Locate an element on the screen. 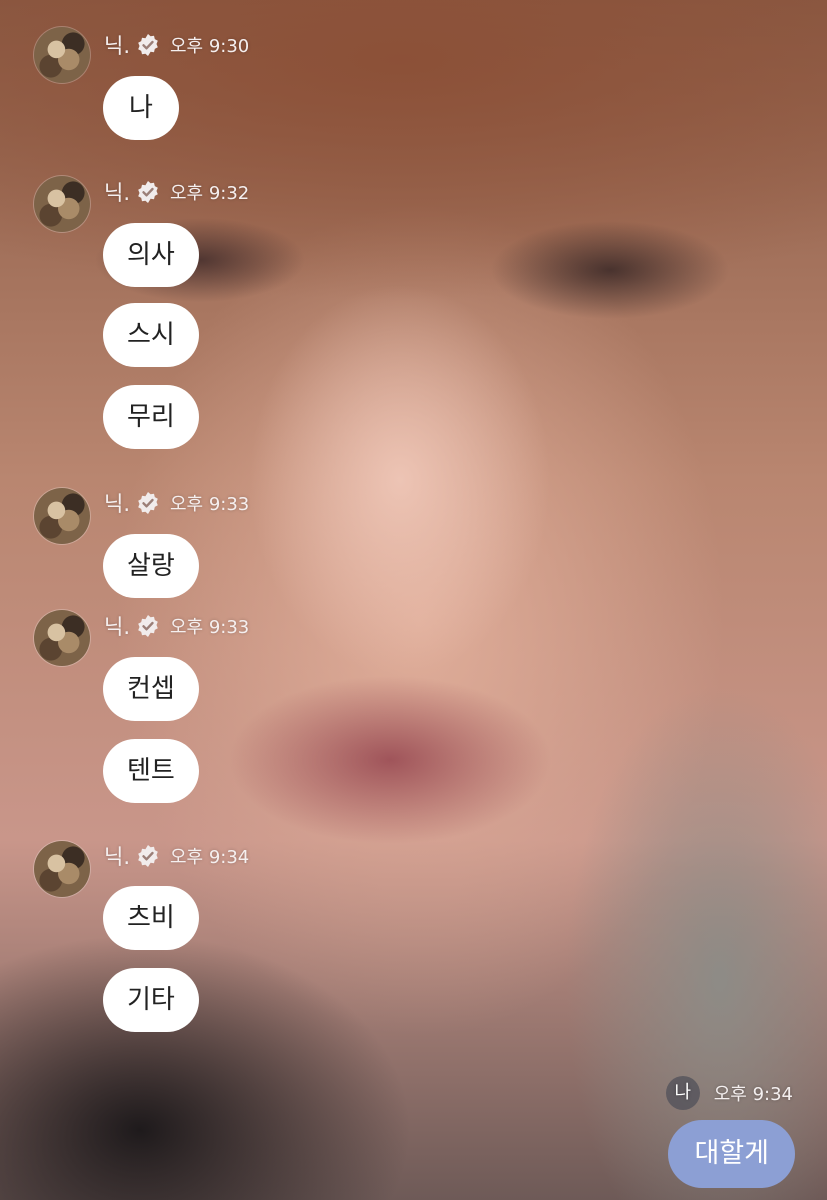  message-bubble: 무리 is located at coordinates (151, 417).